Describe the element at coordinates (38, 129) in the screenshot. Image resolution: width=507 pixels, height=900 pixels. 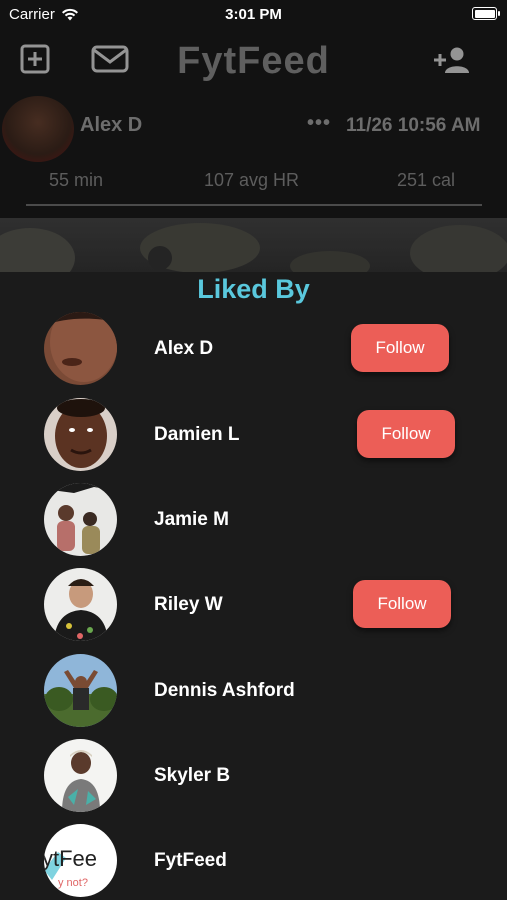
I see `post-author-avatar` at that location.